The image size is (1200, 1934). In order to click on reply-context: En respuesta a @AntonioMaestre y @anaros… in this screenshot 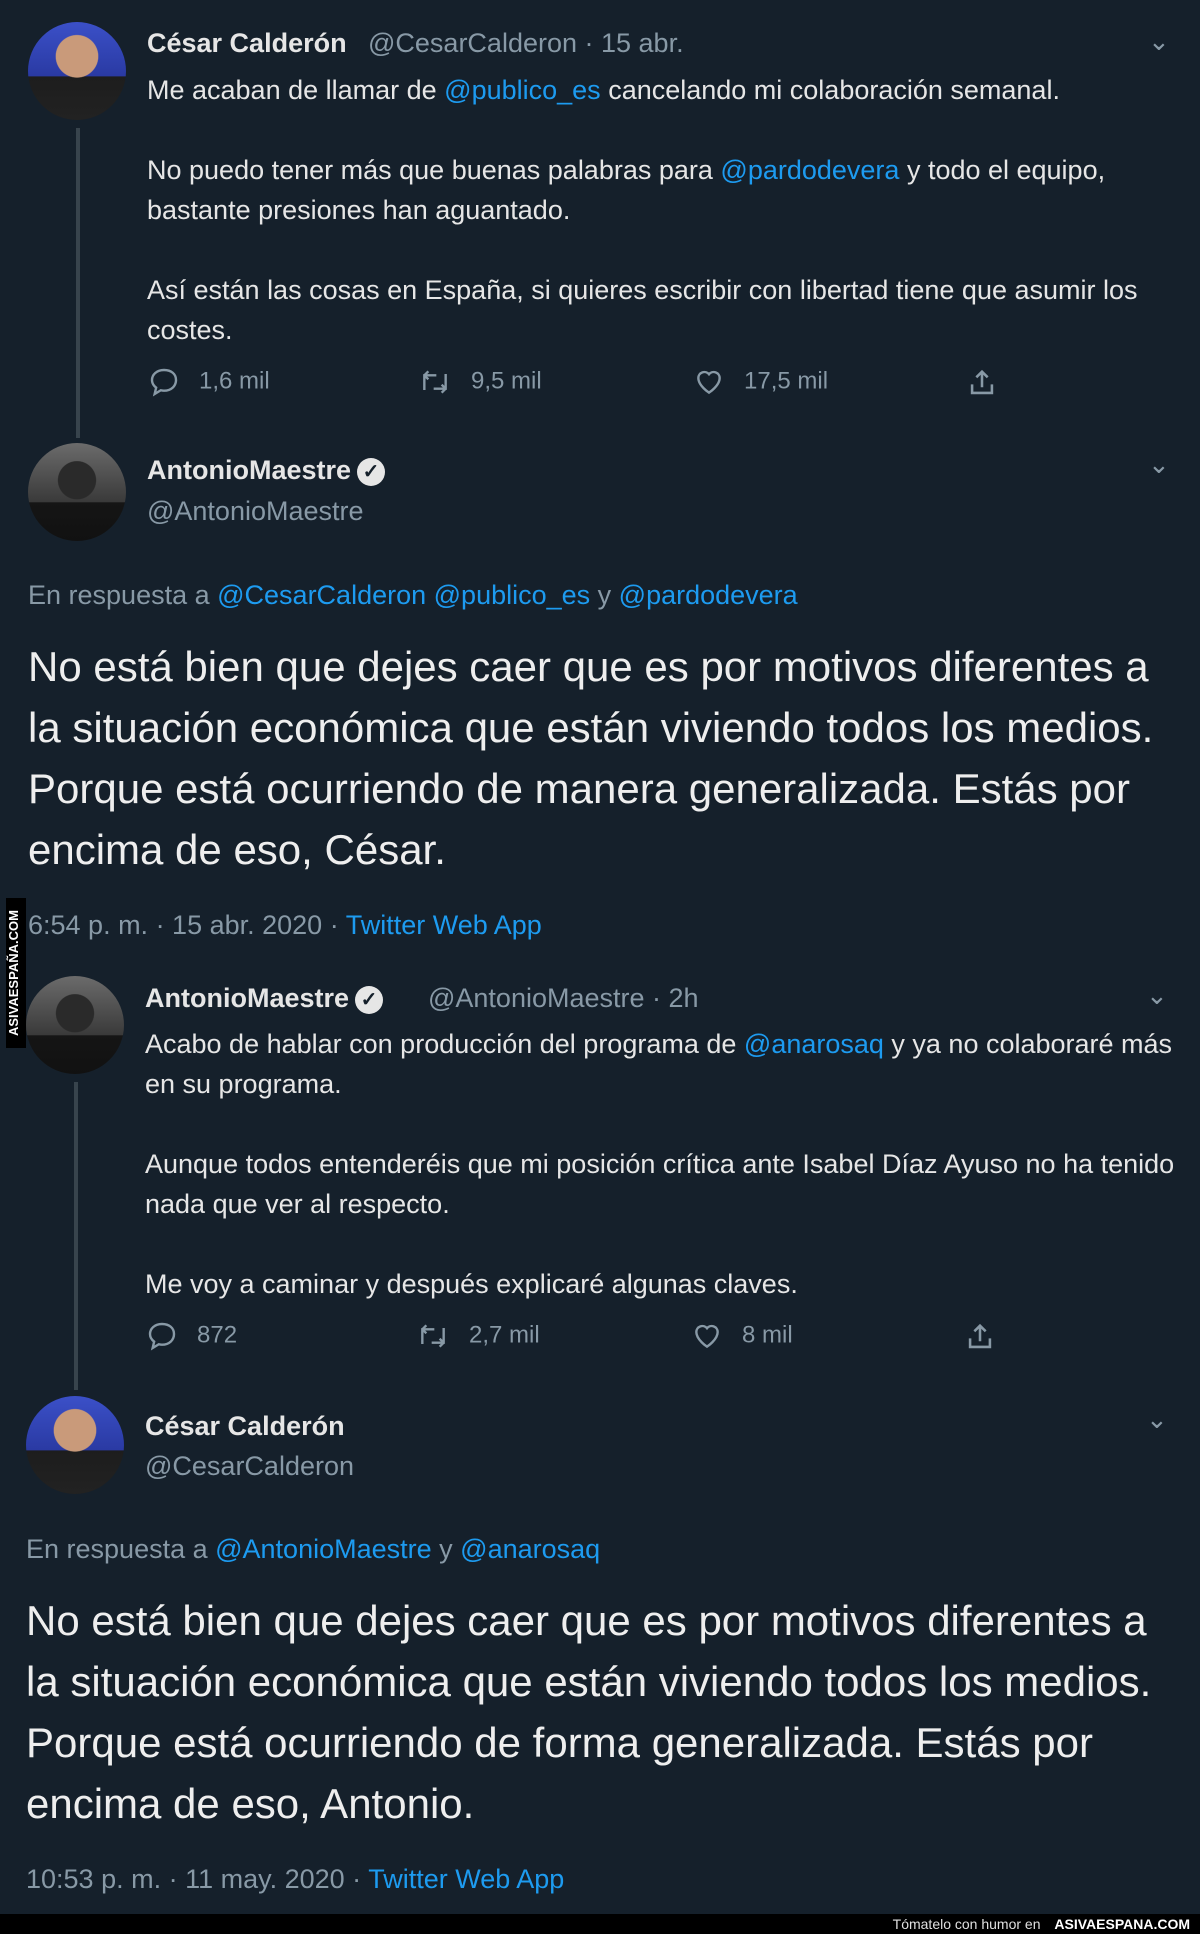, I will do `click(313, 1549)`.